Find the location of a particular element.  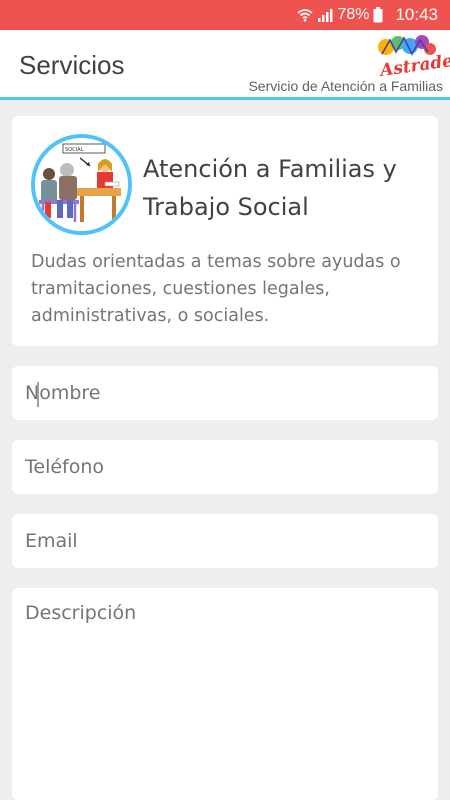

astrade-logo: Astrade is located at coordinates (411, 58).